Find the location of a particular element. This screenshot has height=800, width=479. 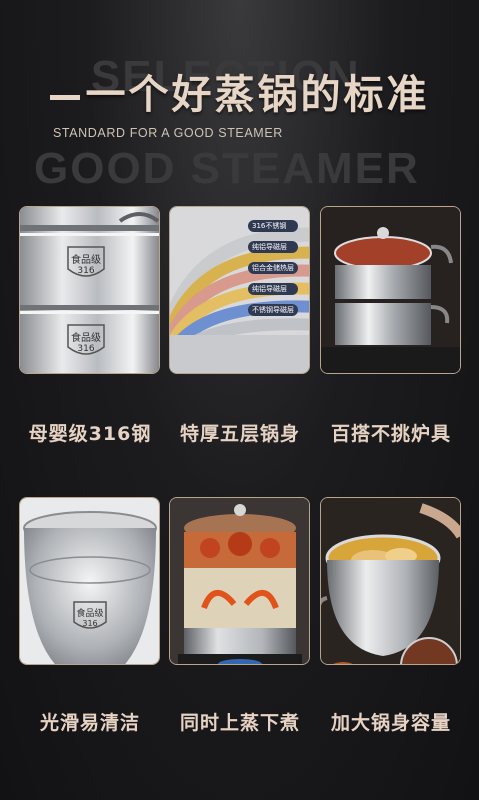

feature-card-steam-and-boil is located at coordinates (239, 581).